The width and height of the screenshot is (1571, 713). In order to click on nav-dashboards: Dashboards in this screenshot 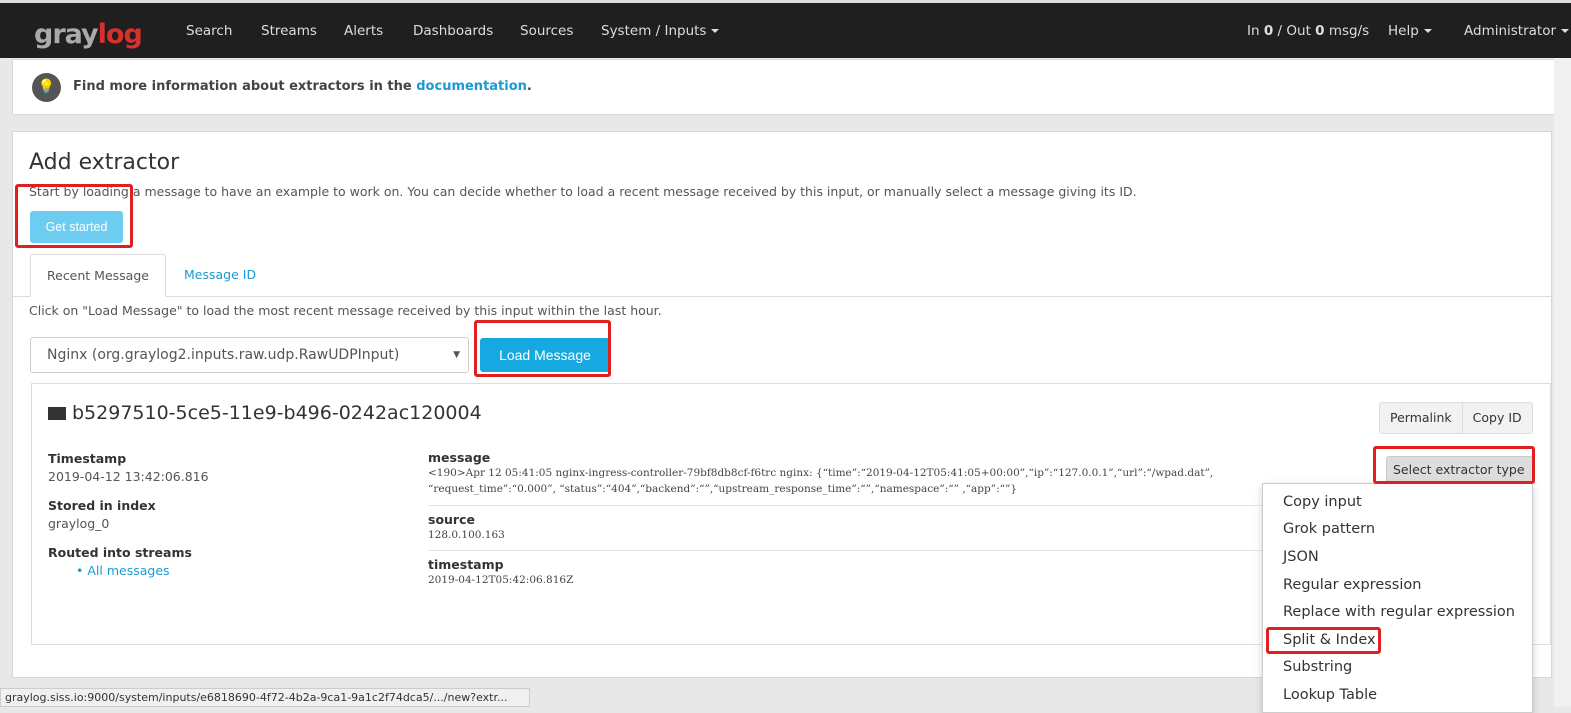, I will do `click(453, 31)`.